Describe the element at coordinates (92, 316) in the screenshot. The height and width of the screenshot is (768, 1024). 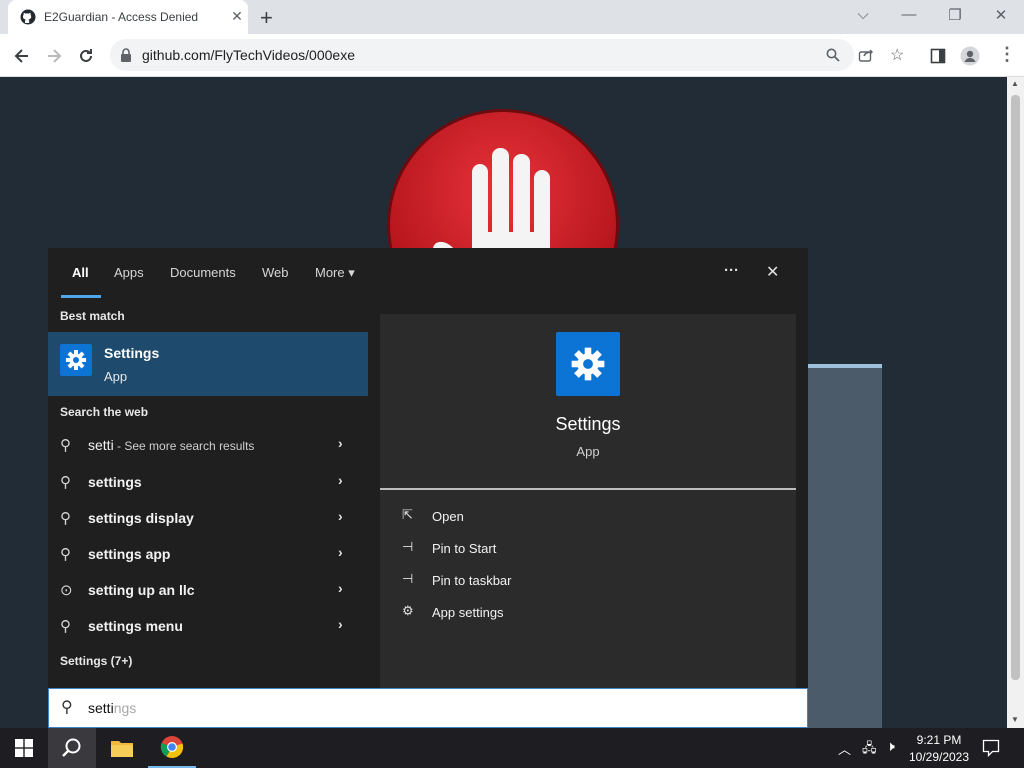
I see `best-match-header: Best match` at that location.